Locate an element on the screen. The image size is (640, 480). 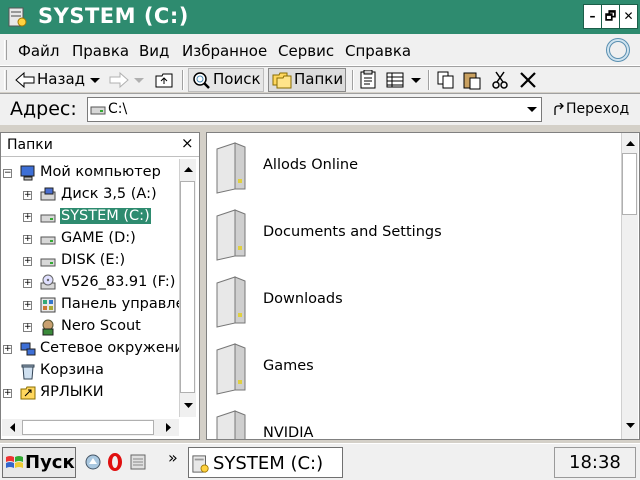
menubar-grip is located at coordinates (5, 50).